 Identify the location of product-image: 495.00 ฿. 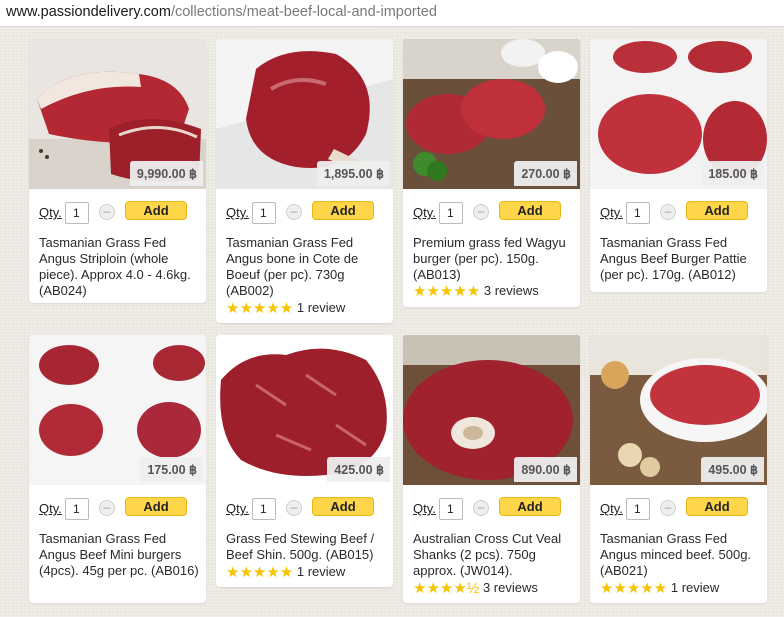
(678, 410).